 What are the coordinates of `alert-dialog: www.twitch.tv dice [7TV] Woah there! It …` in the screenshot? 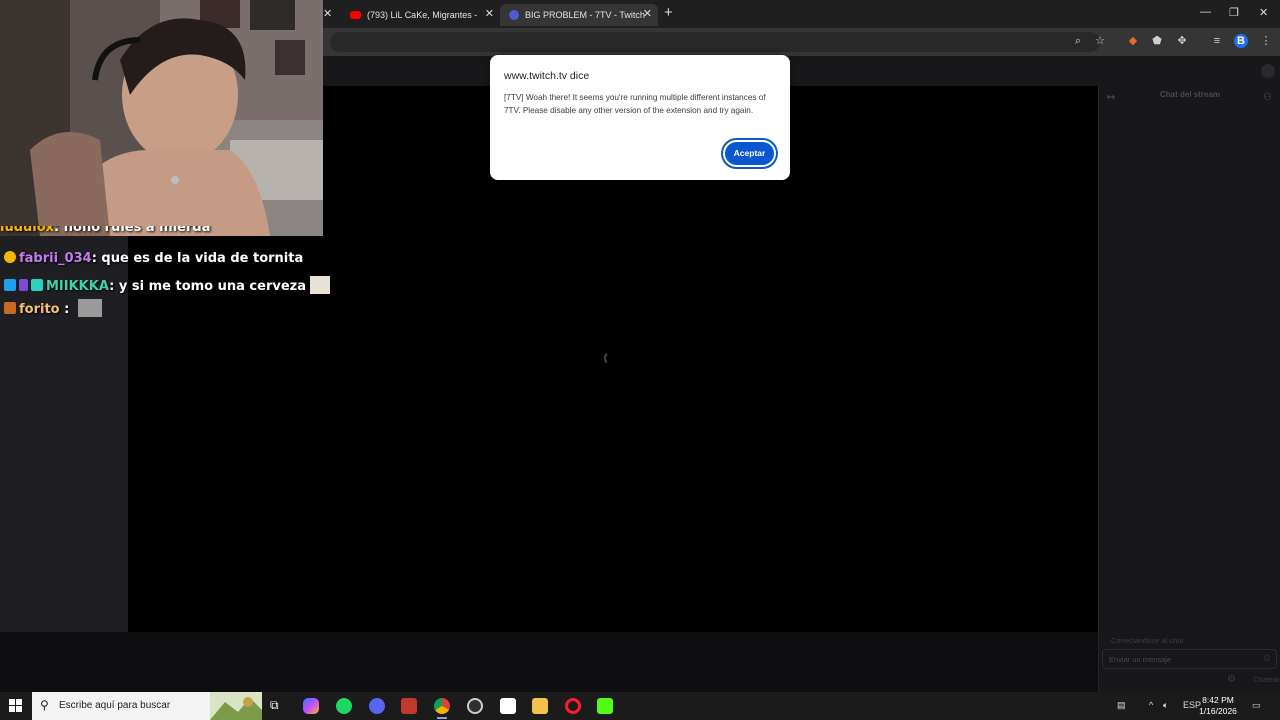 It's located at (640, 117).